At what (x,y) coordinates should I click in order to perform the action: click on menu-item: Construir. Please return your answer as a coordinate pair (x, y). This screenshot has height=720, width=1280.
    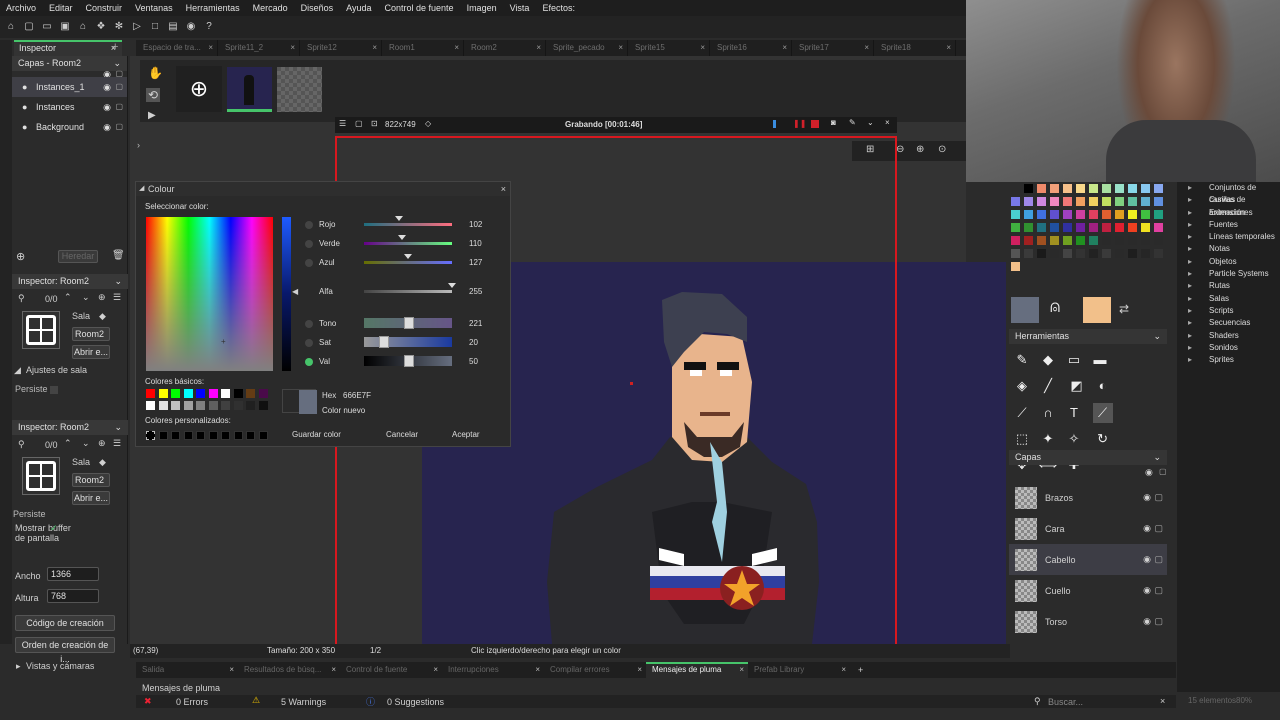
    Looking at the image, I should click on (104, 8).